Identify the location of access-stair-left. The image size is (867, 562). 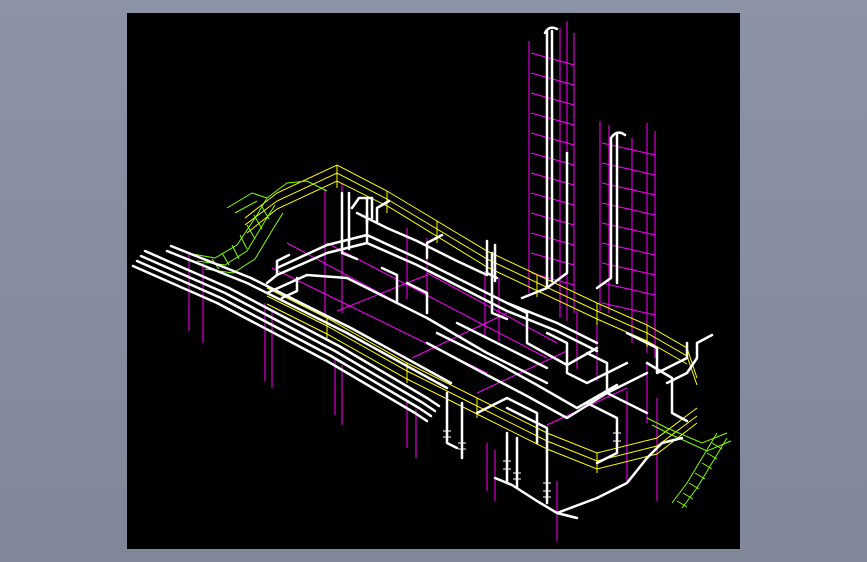
(257, 227).